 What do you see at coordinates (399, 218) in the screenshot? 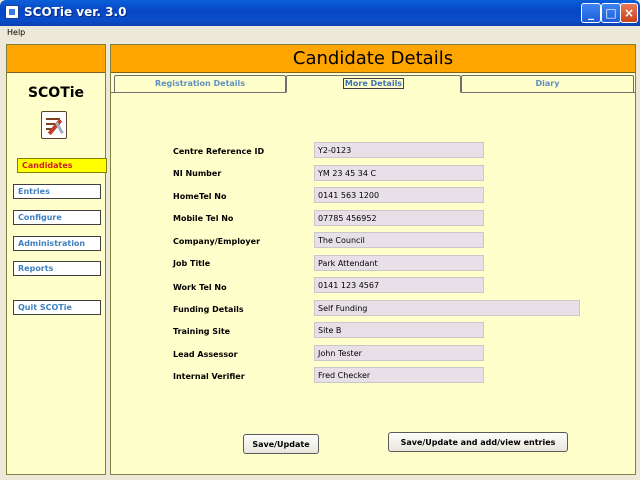
I see `field-mobile-tel: 07785 456952` at bounding box center [399, 218].